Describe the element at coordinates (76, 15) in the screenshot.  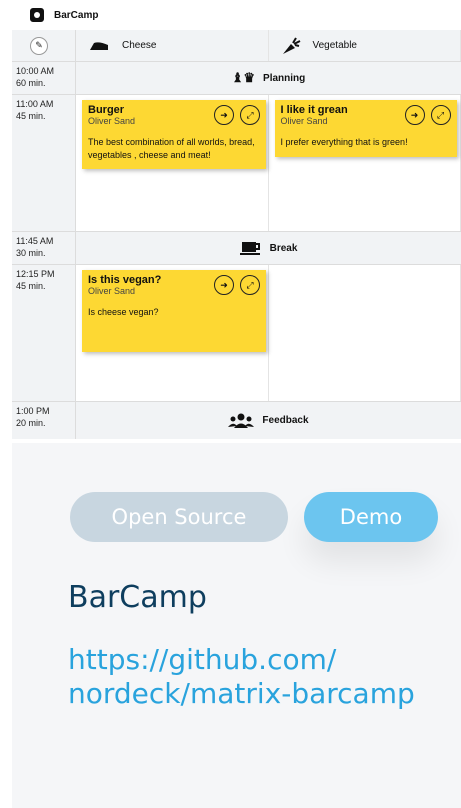
I see `app-title: BarCamp` at that location.